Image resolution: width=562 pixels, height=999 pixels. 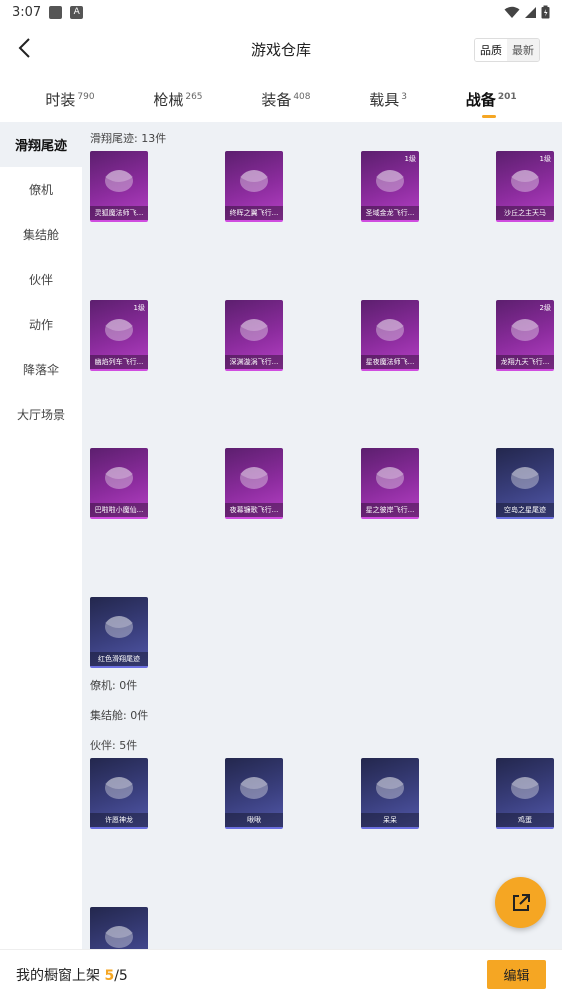 I want to click on a-badge-icon: A, so click(x=77, y=12).